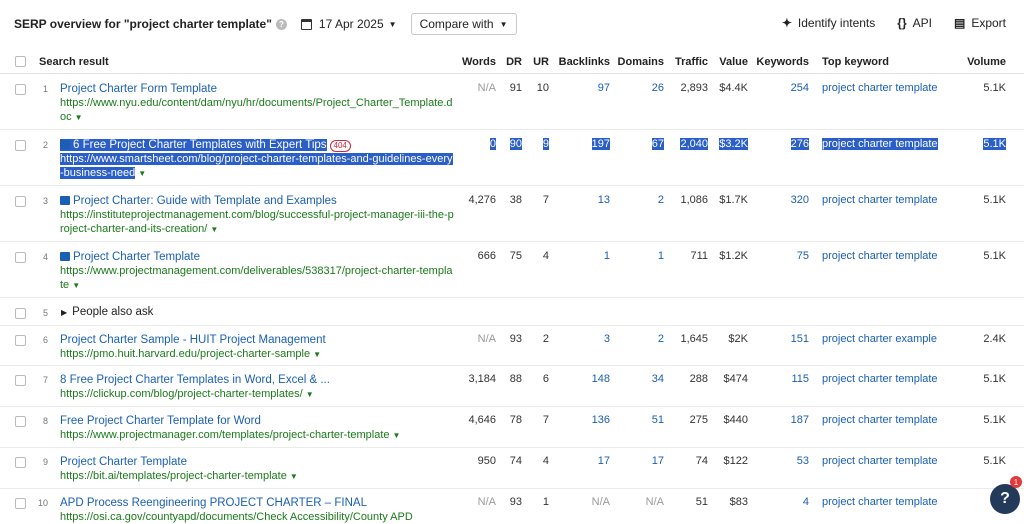 The width and height of the screenshot is (1024, 524). What do you see at coordinates (583, 256) in the screenshot?
I see `cell-backlinks: 1` at bounding box center [583, 256].